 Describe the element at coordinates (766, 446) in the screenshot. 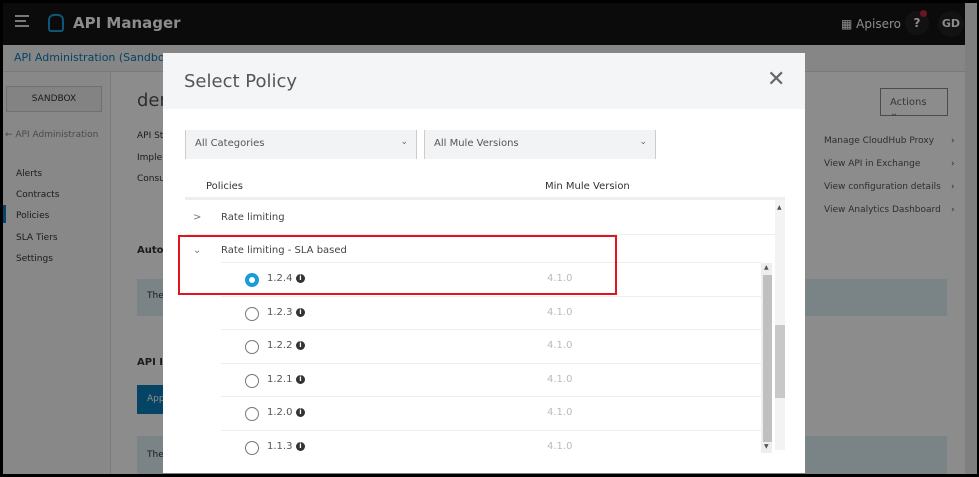

I see `scroll-down-arrow-icon: ▼` at that location.